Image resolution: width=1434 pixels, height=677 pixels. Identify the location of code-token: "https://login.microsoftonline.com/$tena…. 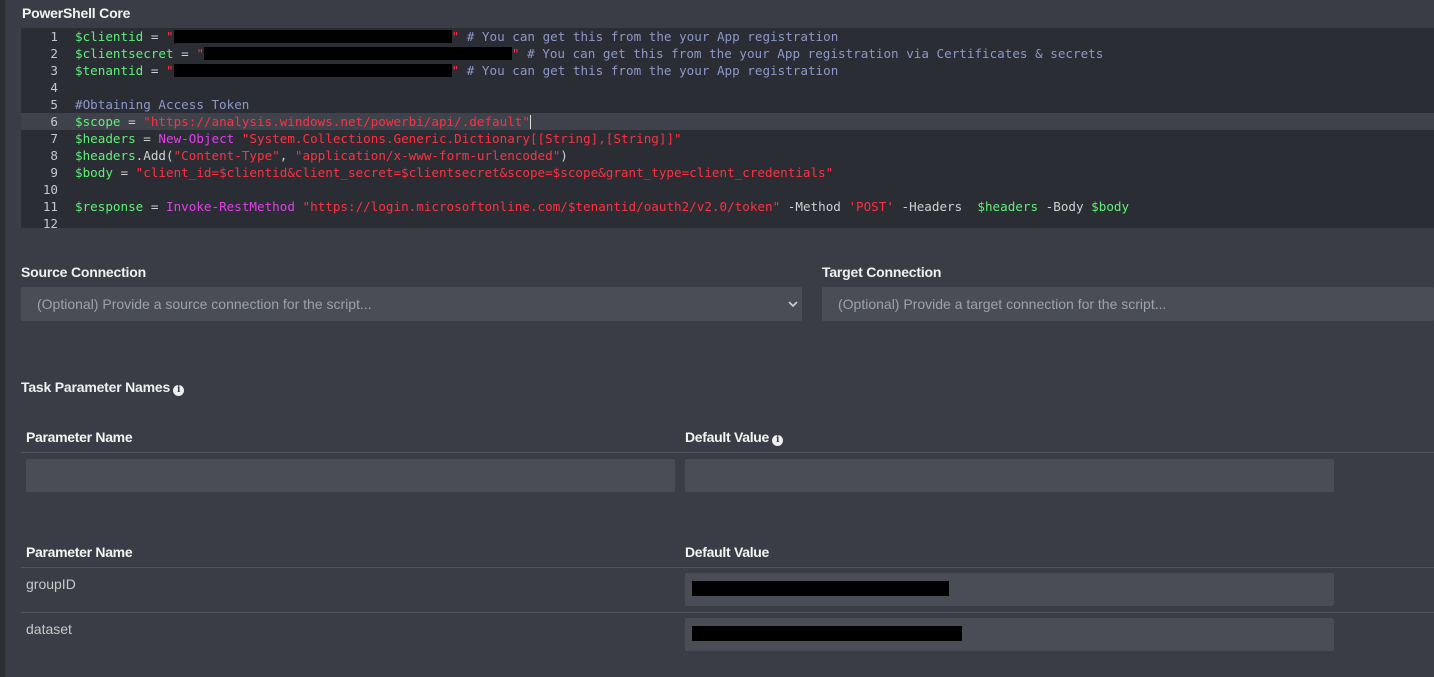
(541, 206).